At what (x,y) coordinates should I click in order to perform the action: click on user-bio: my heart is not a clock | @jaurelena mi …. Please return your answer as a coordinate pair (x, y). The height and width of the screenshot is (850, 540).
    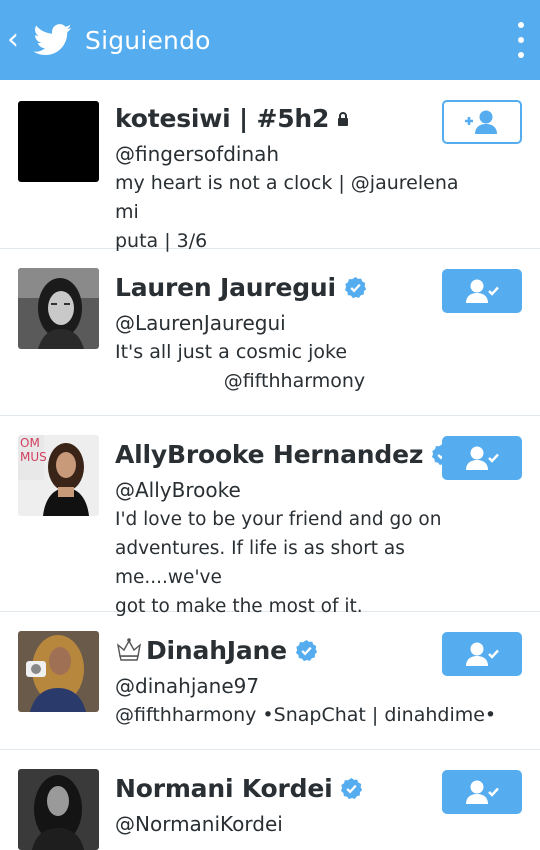
    Looking at the image, I should click on (287, 212).